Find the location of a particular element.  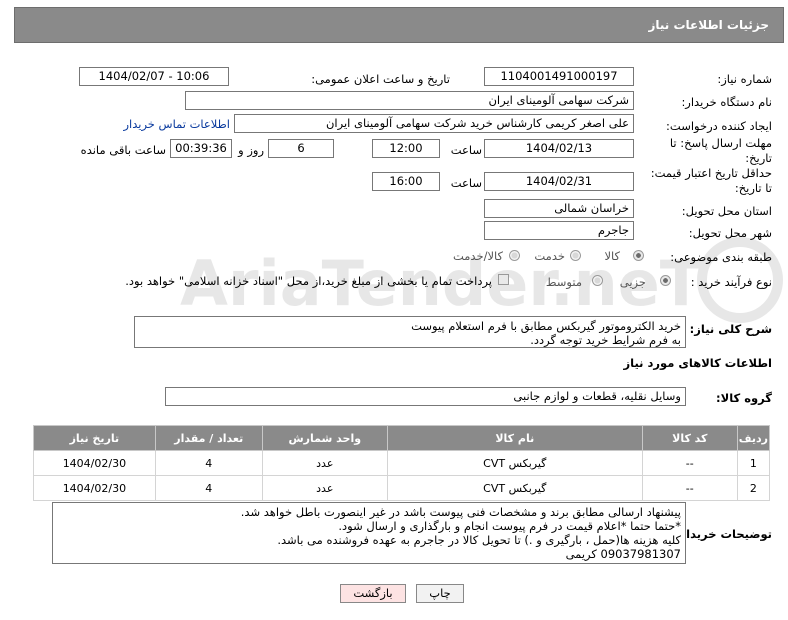

col-code-header: کد کالا is located at coordinates (689, 438).